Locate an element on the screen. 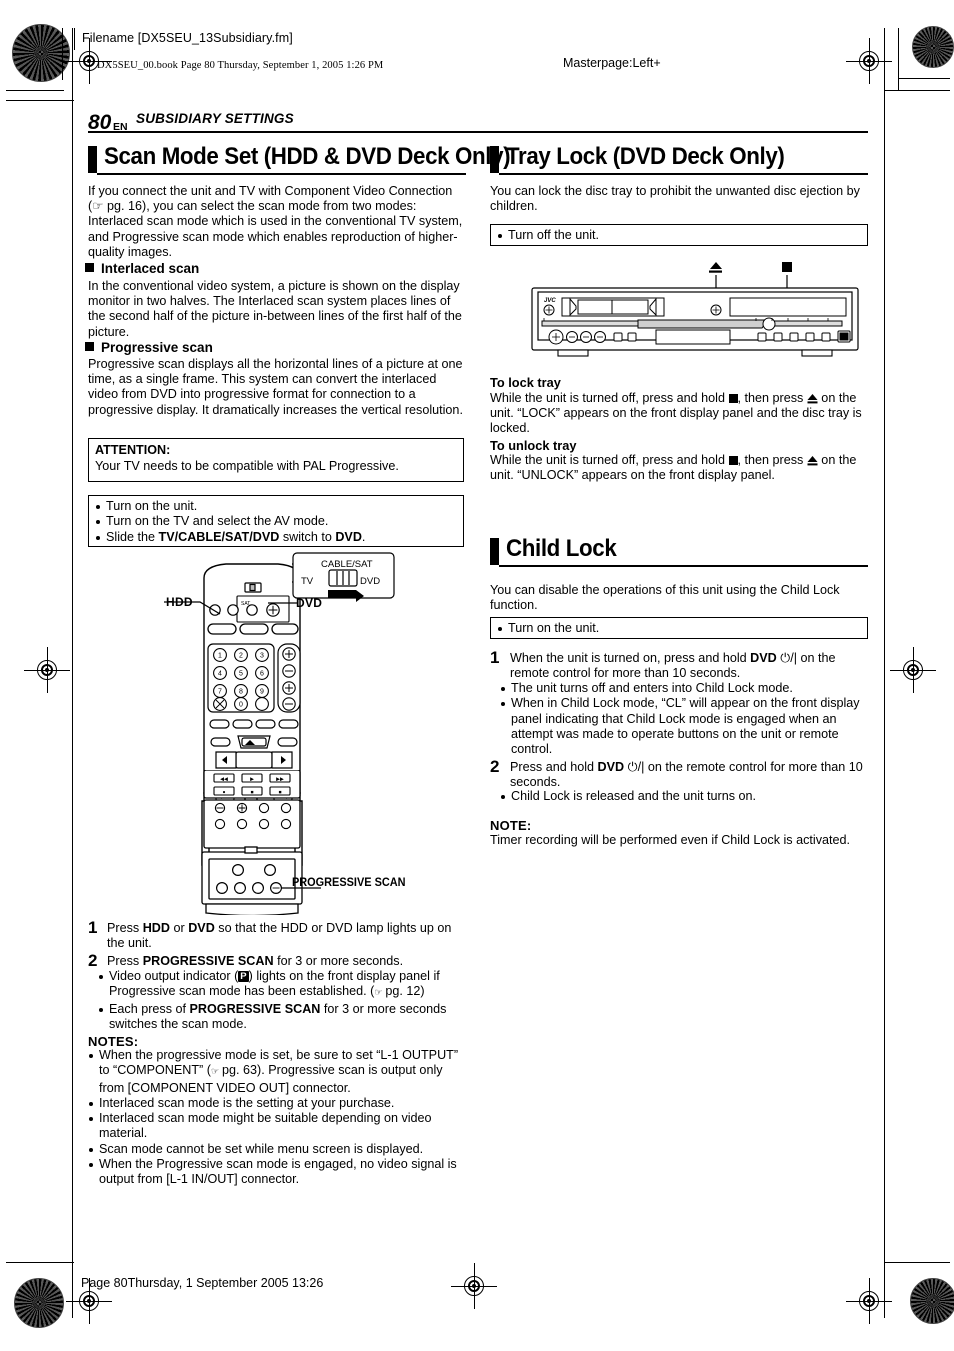 The width and height of the screenshot is (954, 1351). header-filename: Filename [DX5SEU_13Subsidiary.fm] is located at coordinates (187, 38).